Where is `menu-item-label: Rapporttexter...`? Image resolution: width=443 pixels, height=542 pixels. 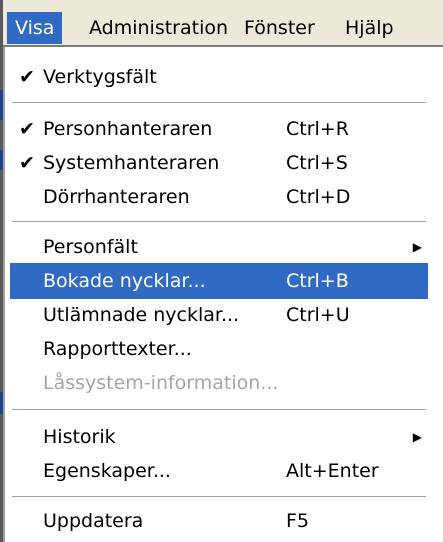
menu-item-label: Rapporttexter... is located at coordinates (117, 349).